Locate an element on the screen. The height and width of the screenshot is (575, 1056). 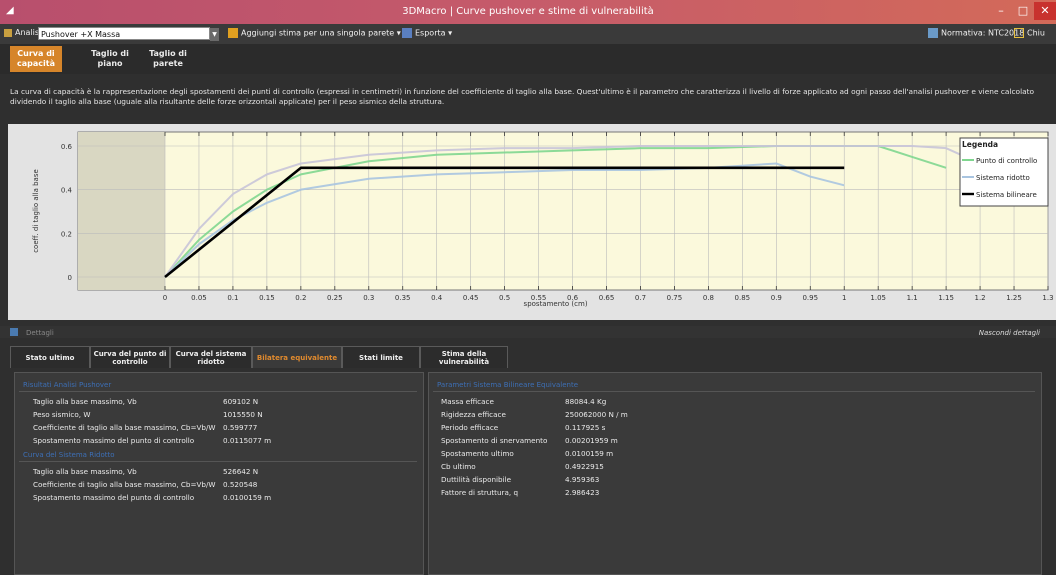
result-value: 0.0115077 m is located at coordinates (247, 440).